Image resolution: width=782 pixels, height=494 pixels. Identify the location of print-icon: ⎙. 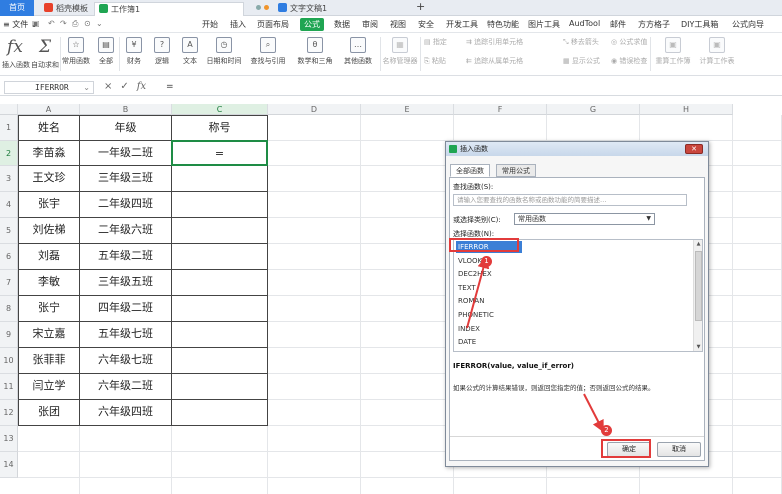
(75, 24).